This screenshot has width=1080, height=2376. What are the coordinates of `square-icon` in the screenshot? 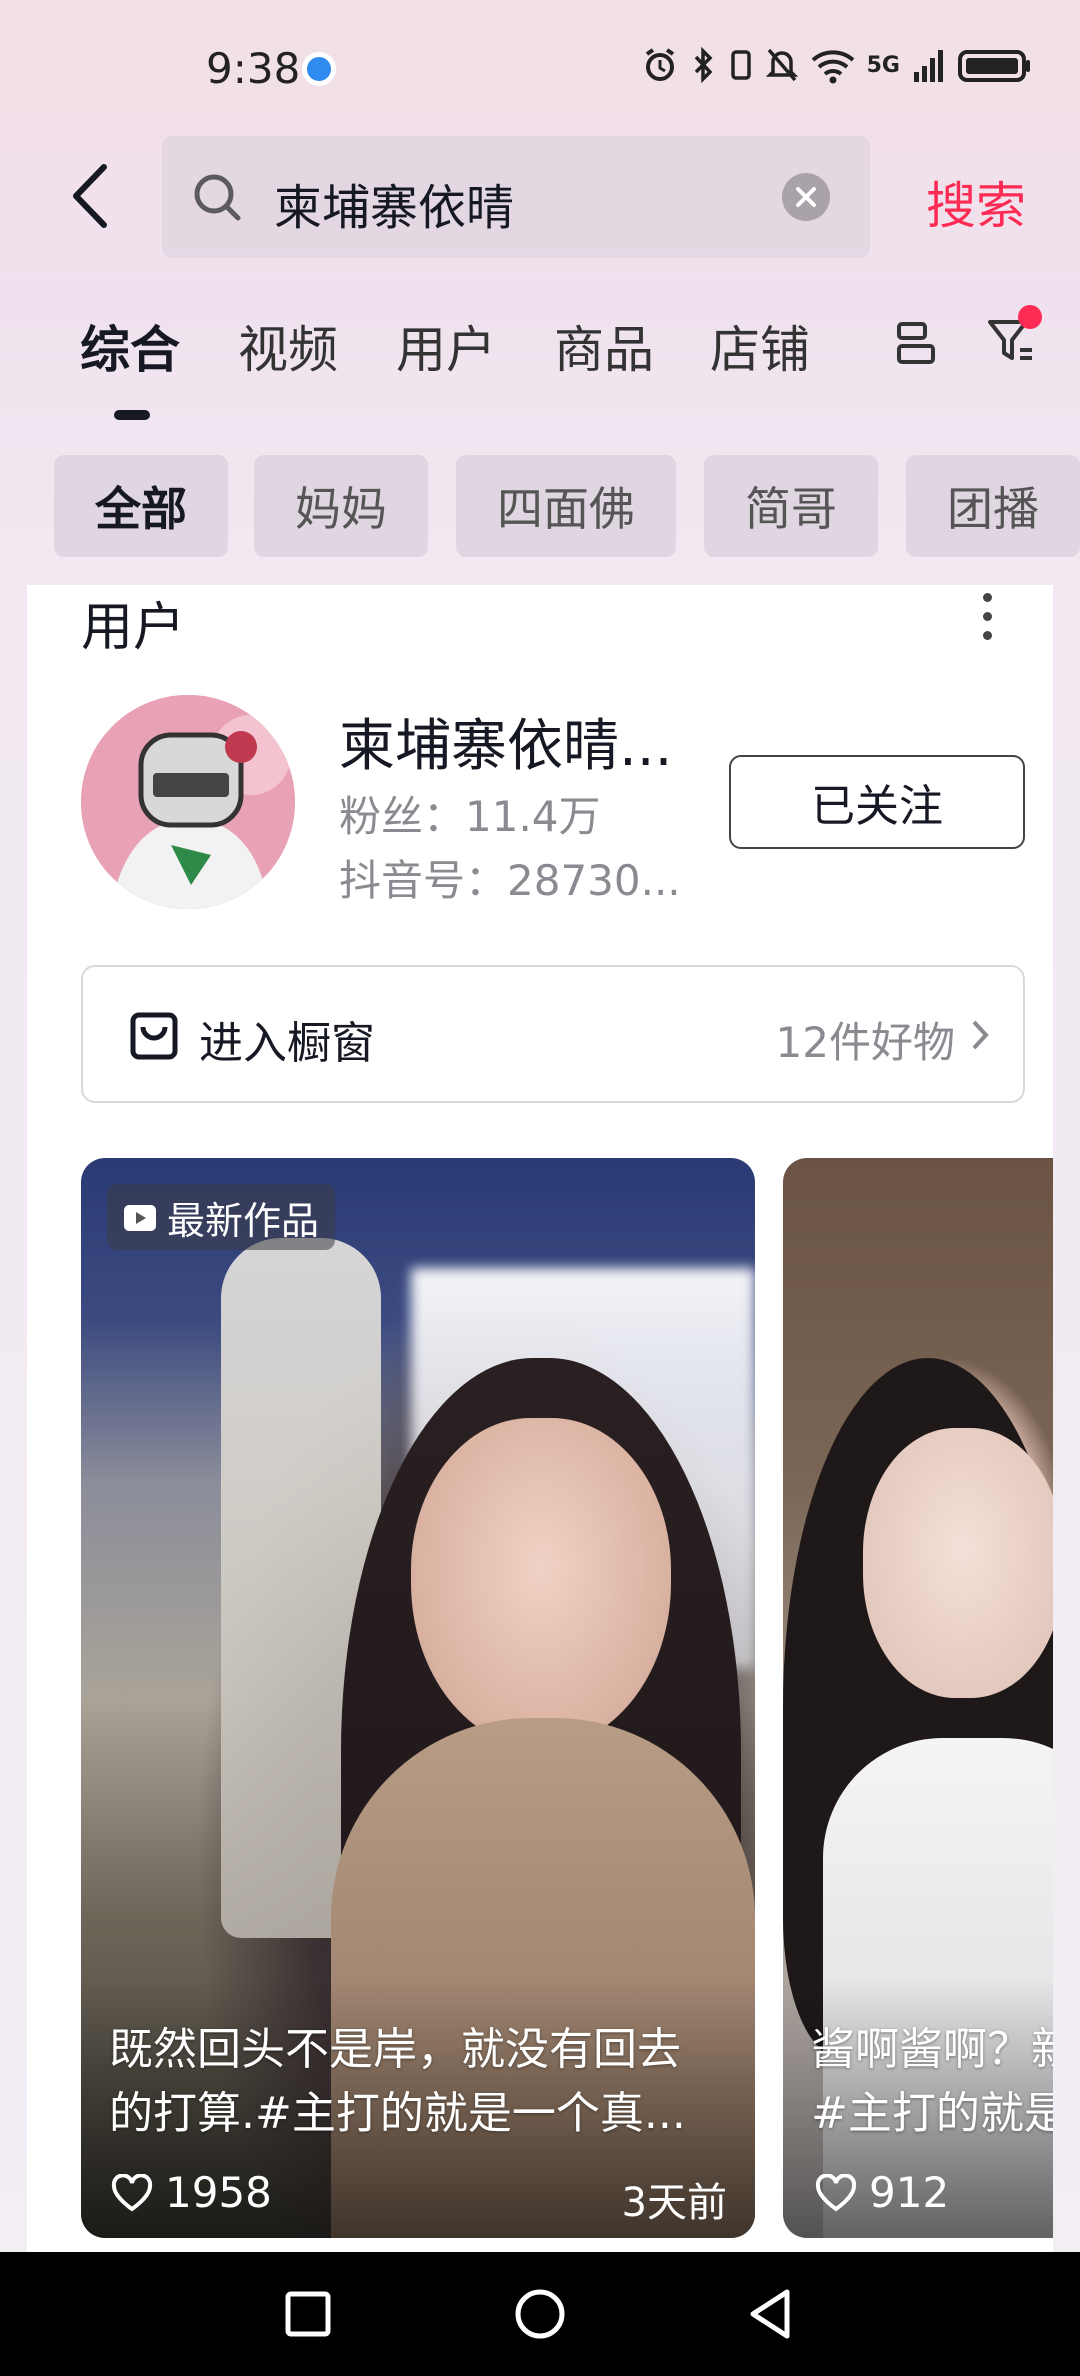 It's located at (308, 2314).